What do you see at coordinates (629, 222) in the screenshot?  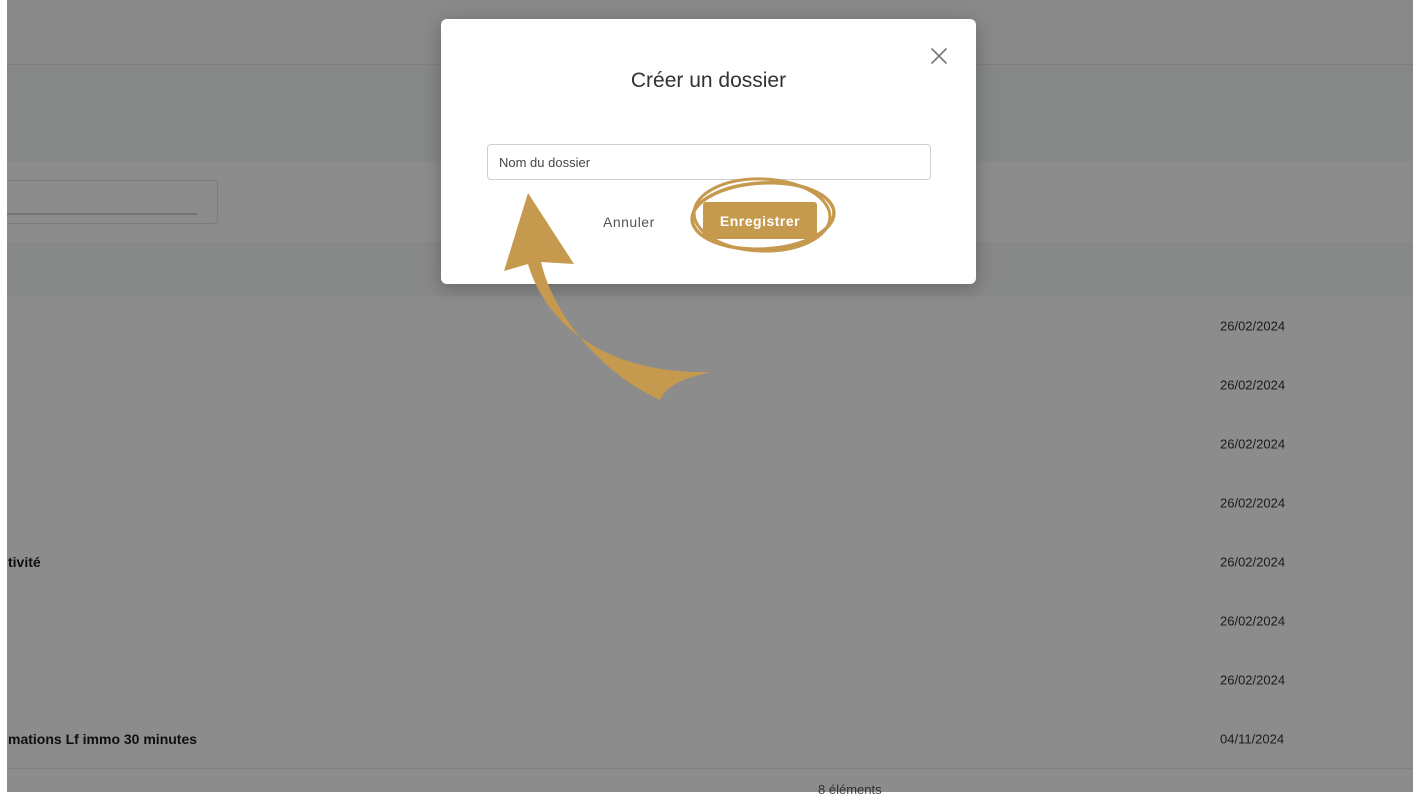 I see `cancel-button: Annuler` at bounding box center [629, 222].